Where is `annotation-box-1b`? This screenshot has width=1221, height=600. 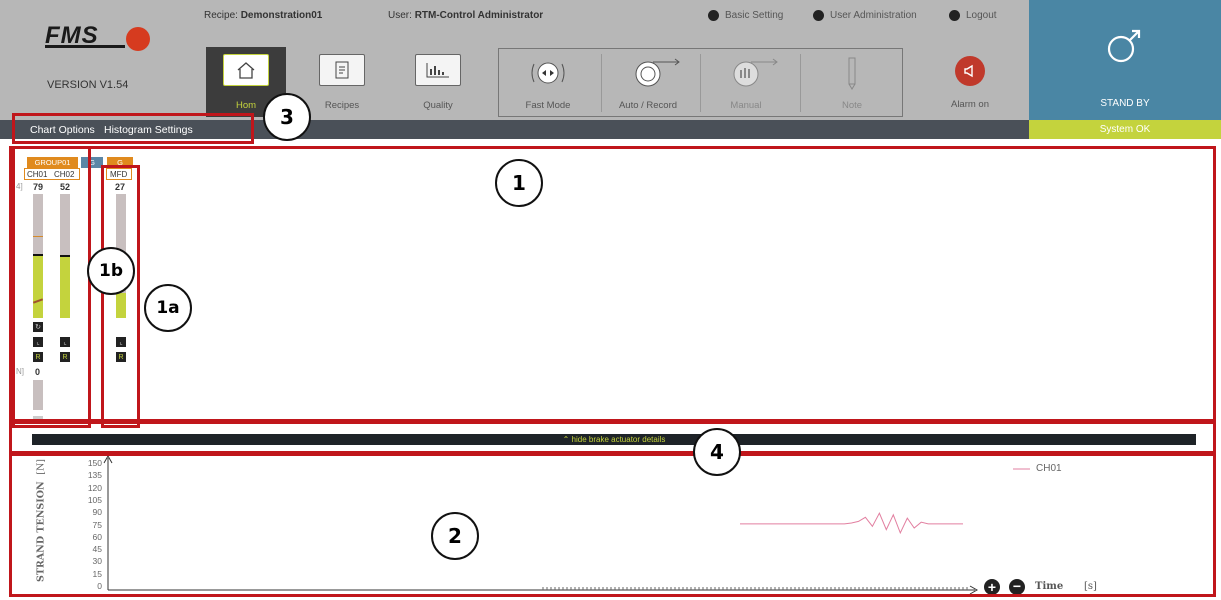 annotation-box-1b is located at coordinates (51, 287).